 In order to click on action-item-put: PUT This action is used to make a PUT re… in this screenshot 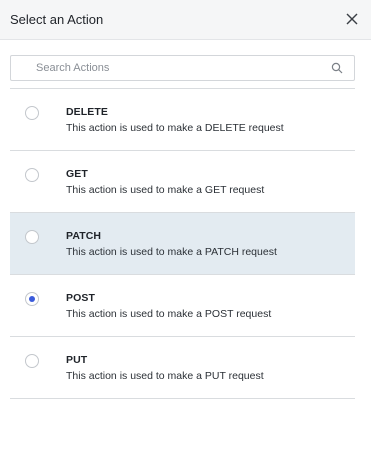, I will do `click(182, 367)`.